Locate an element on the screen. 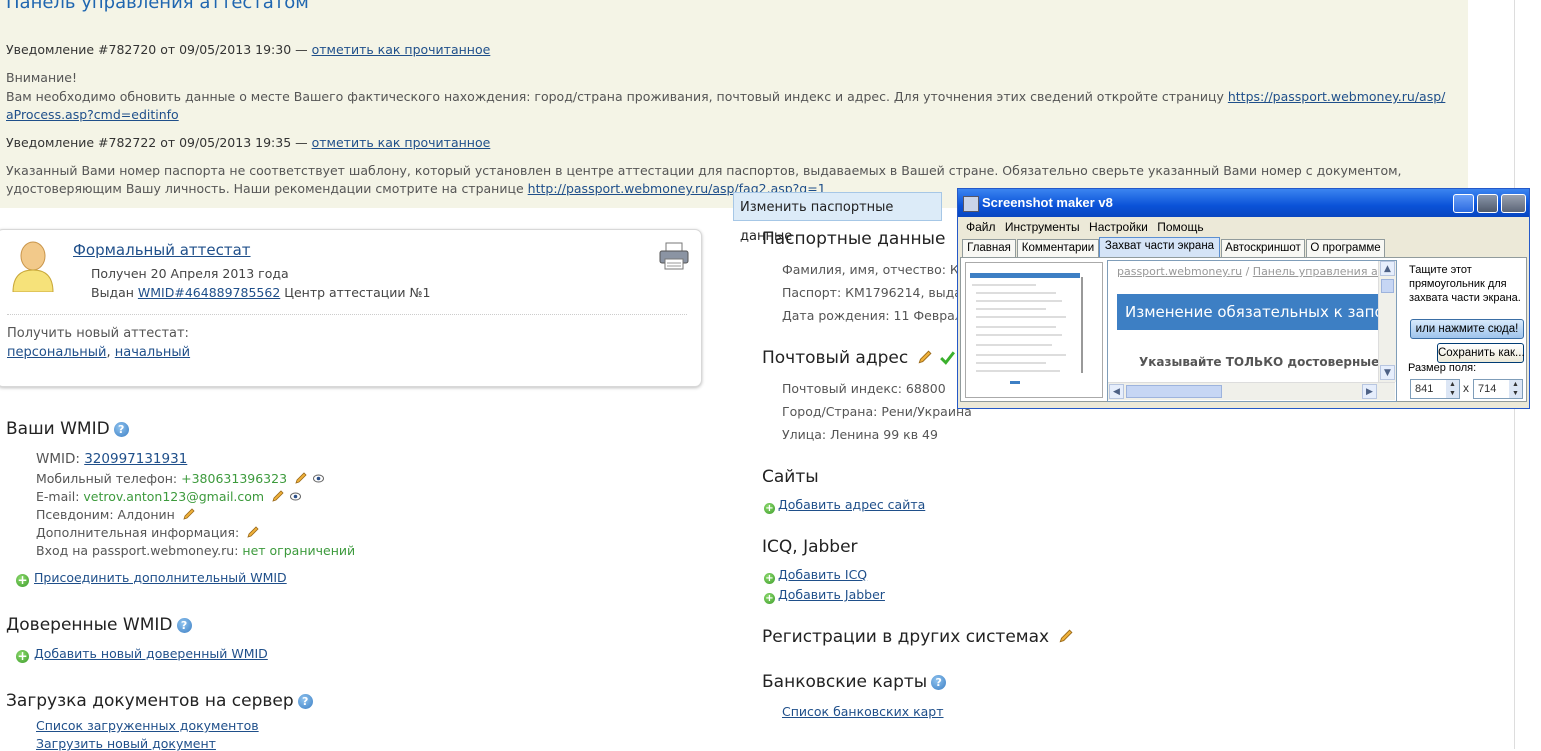 This screenshot has height=751, width=1541. add-icq-row: + Добавить ICQ is located at coordinates (815, 575).